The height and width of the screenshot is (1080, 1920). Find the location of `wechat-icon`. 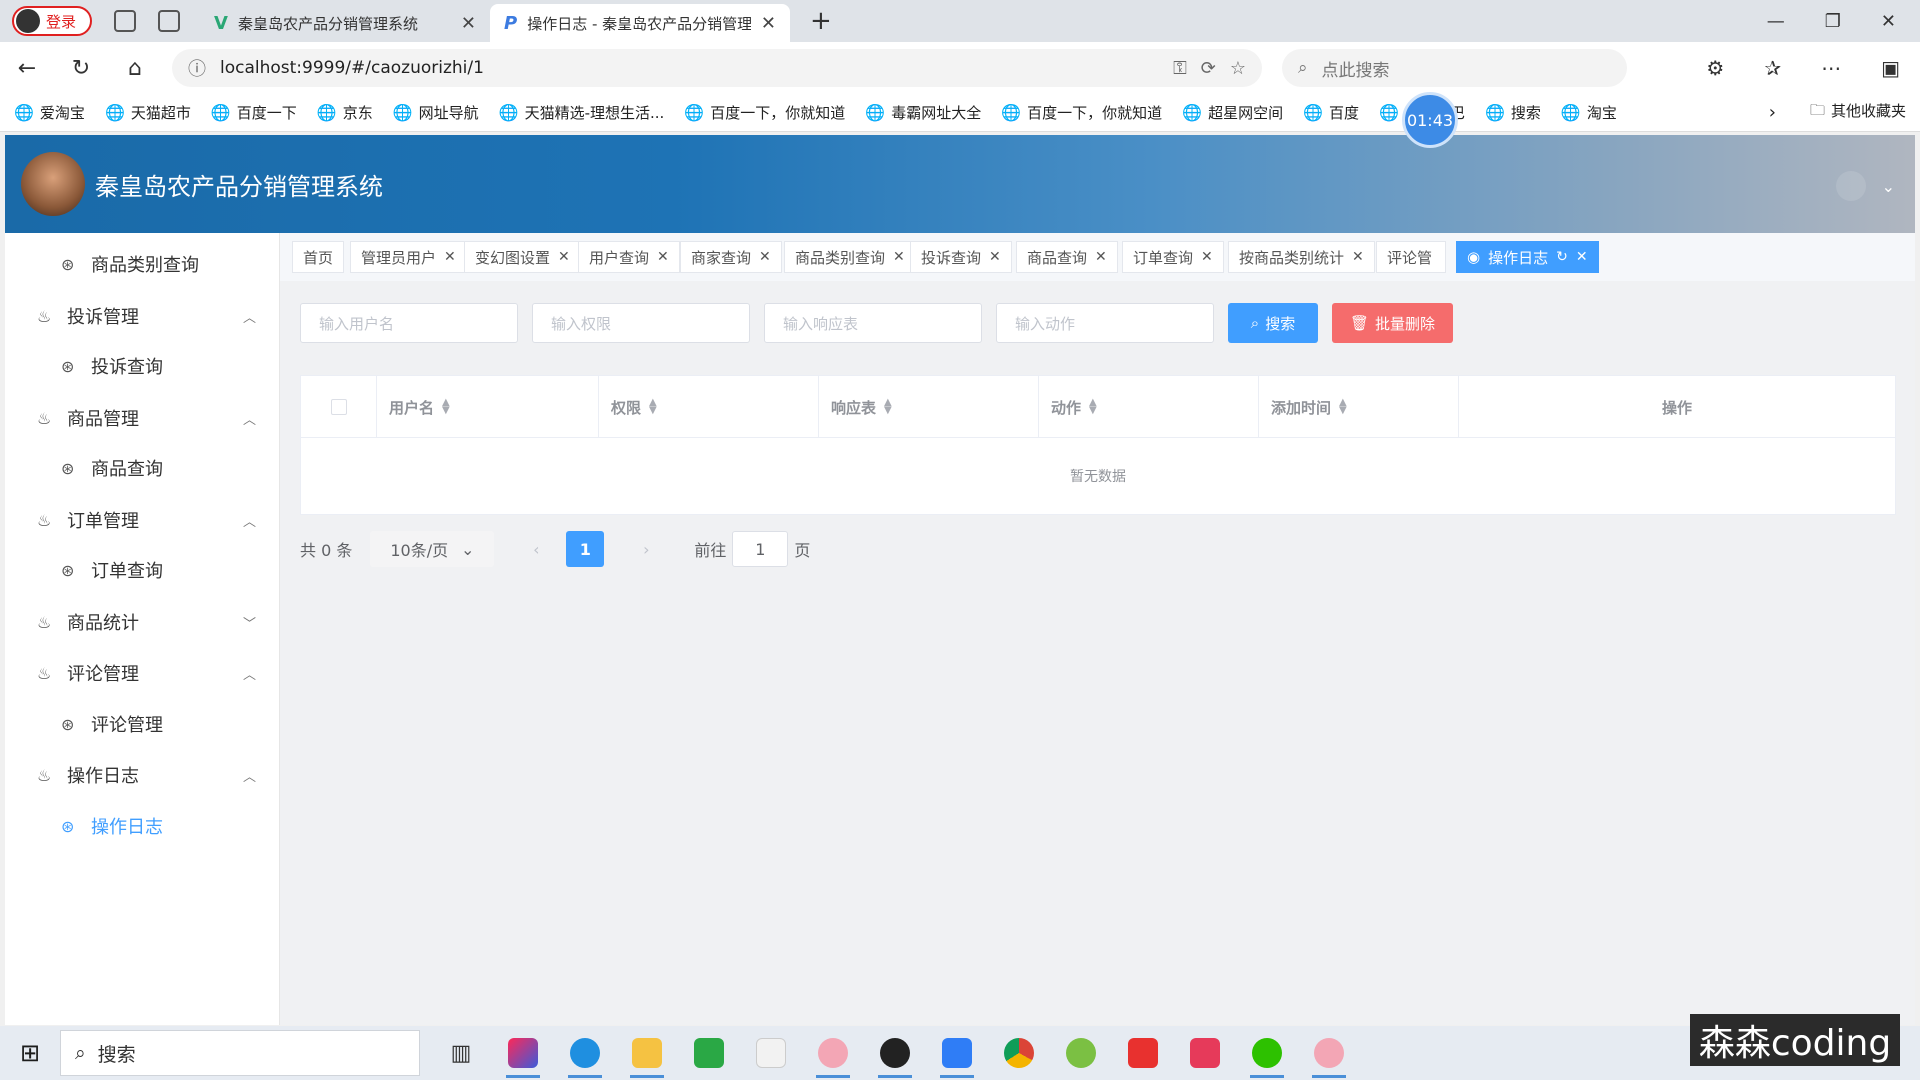

wechat-icon is located at coordinates (1267, 1053).